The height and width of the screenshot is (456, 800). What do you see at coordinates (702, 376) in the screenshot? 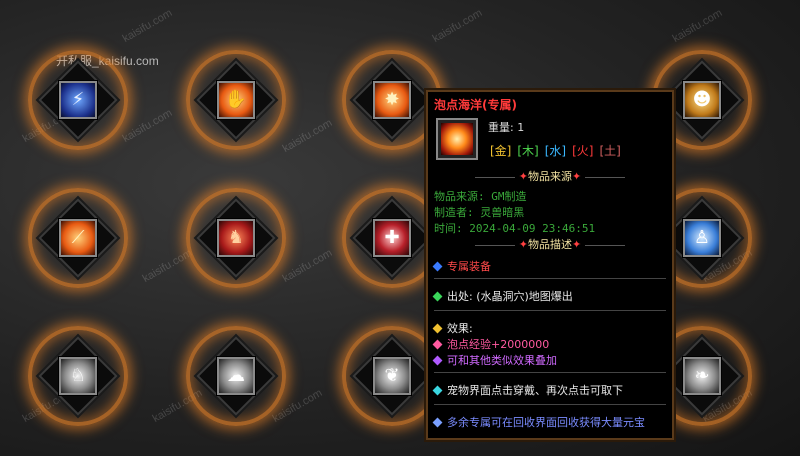
I see `silver-bird-icon: ❧` at bounding box center [702, 376].